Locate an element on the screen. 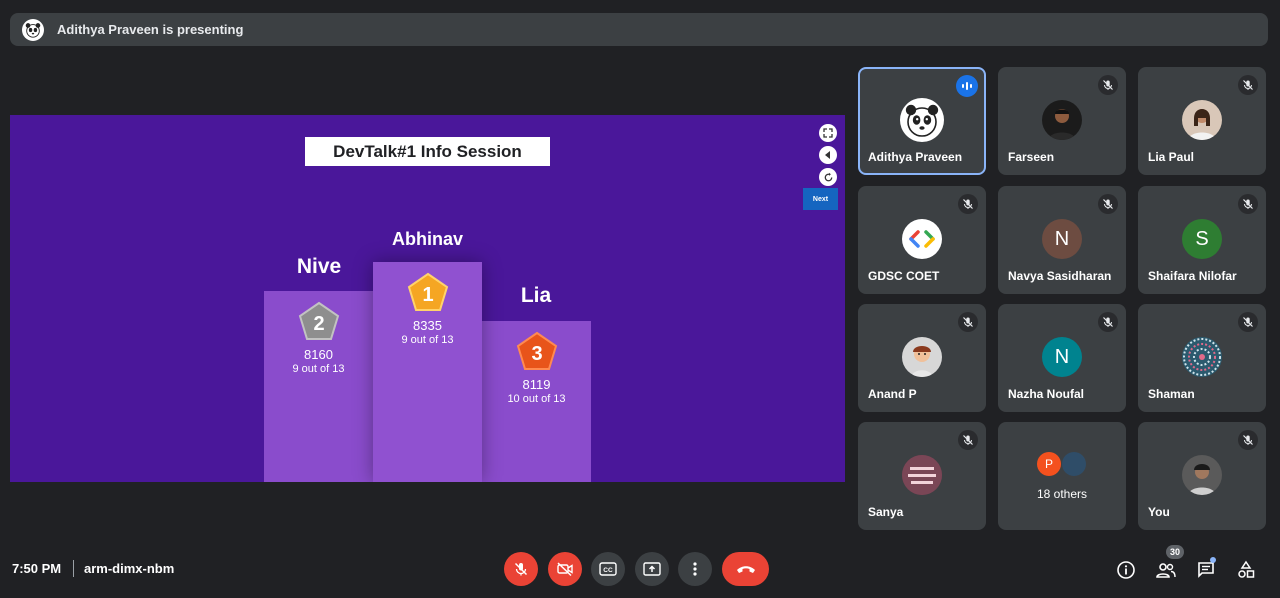 Image resolution: width=1280 pixels, height=598 pixels. camera-off-button is located at coordinates (565, 569).